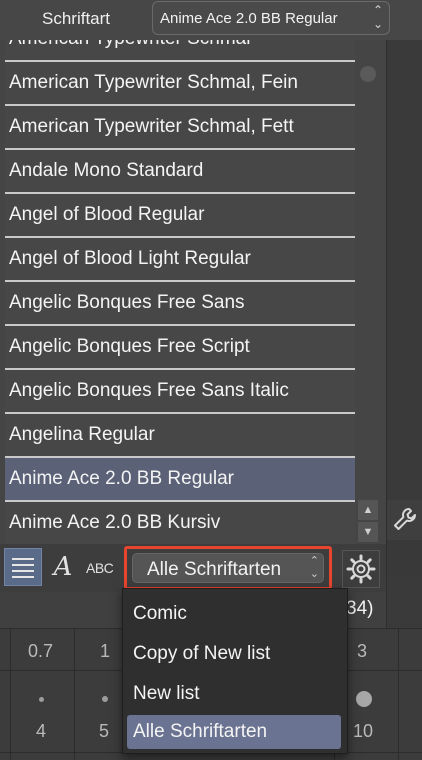 The image size is (422, 760). Describe the element at coordinates (63, 567) in the screenshot. I see `script-a-icon: A` at that location.